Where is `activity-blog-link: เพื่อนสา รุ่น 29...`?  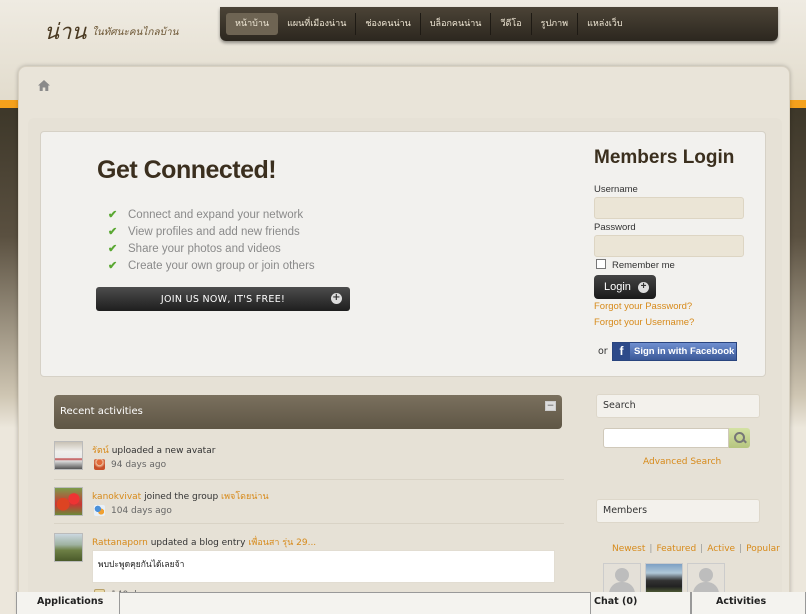
activity-blog-link: เพื่อนสา รุ่น 29... is located at coordinates (282, 543).